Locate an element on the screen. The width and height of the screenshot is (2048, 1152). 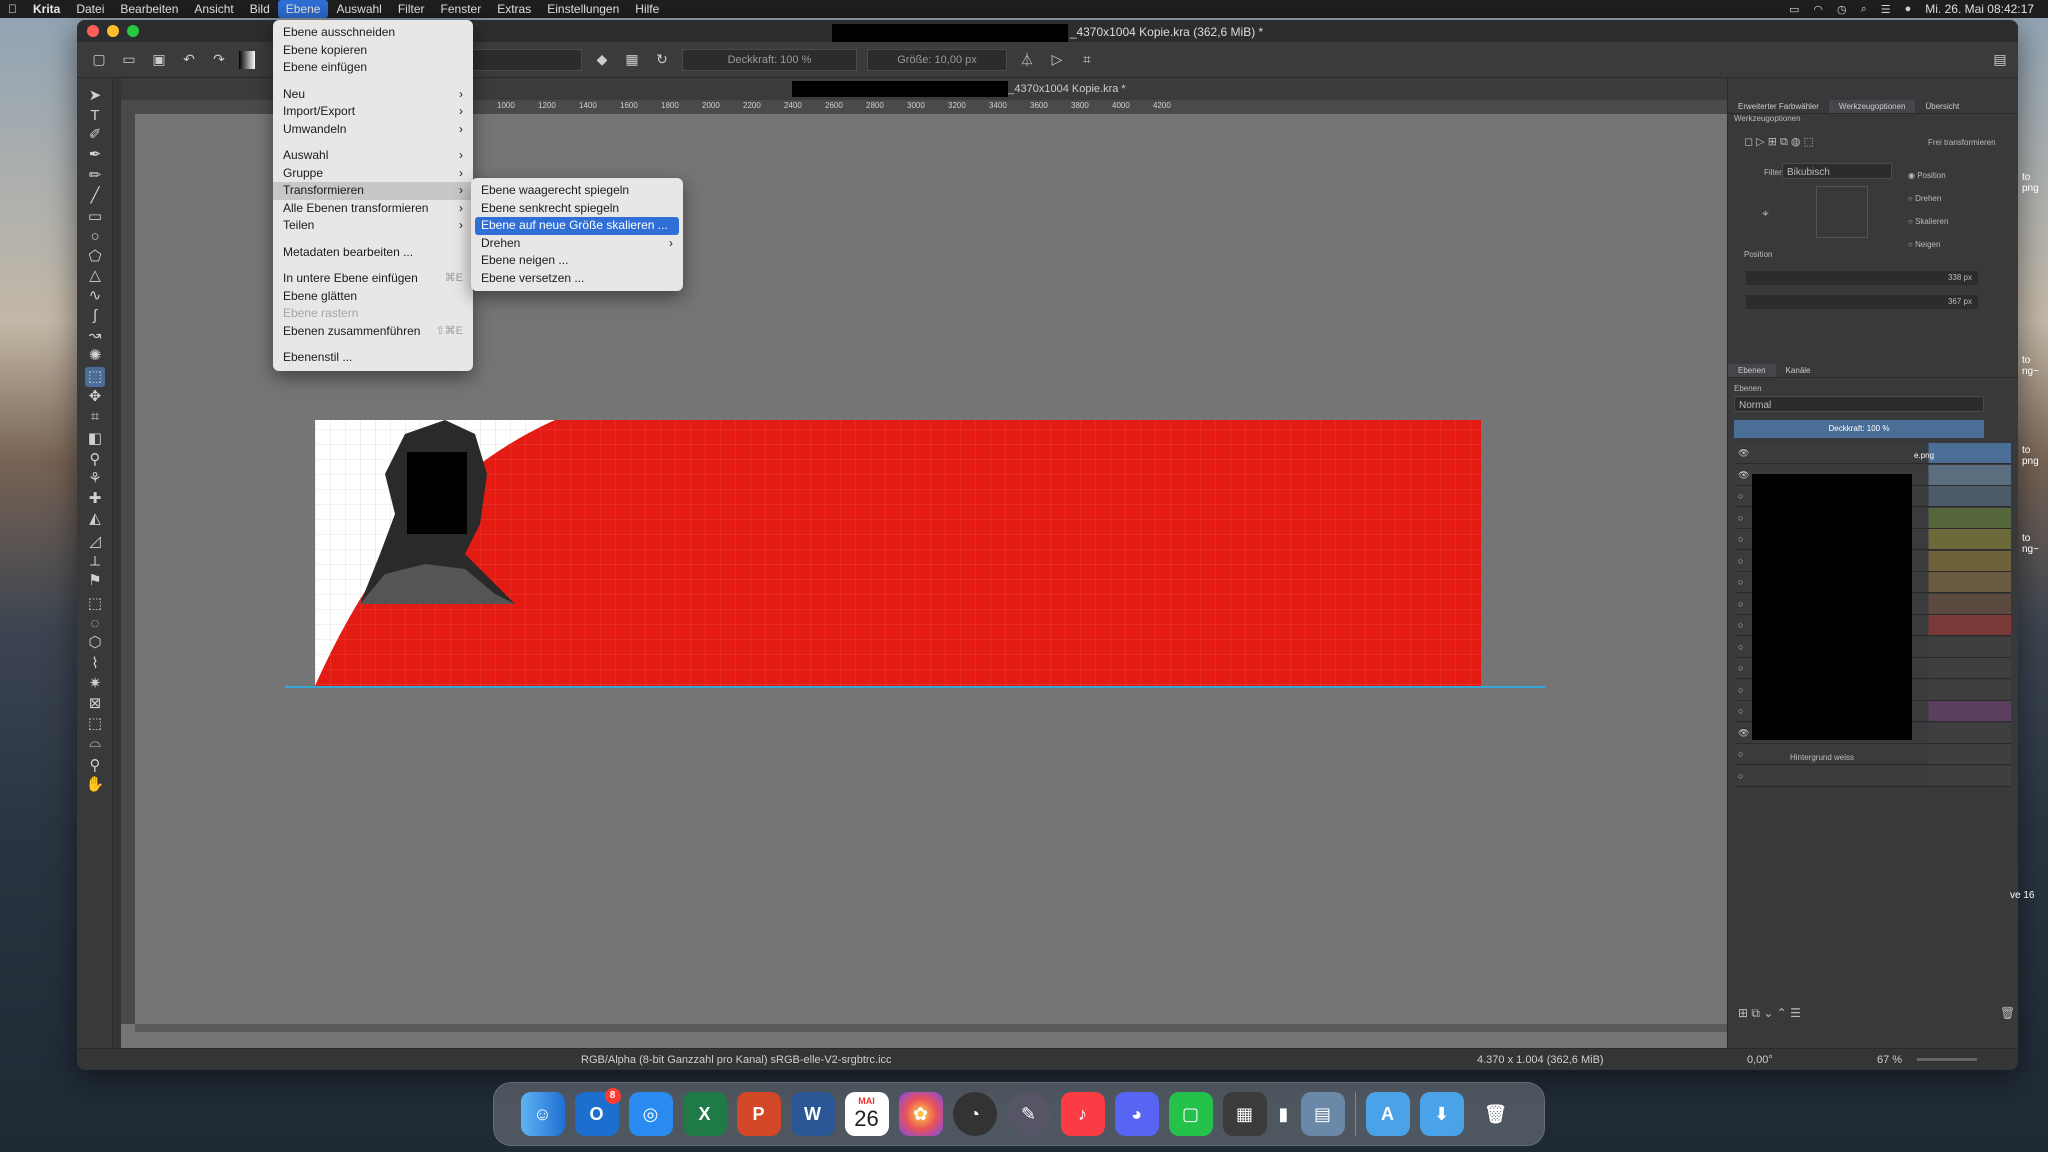
menu-item-in-untere-ebene-einfügen: In untere Ebene einfügen ⌘E is located at coordinates (373, 279).